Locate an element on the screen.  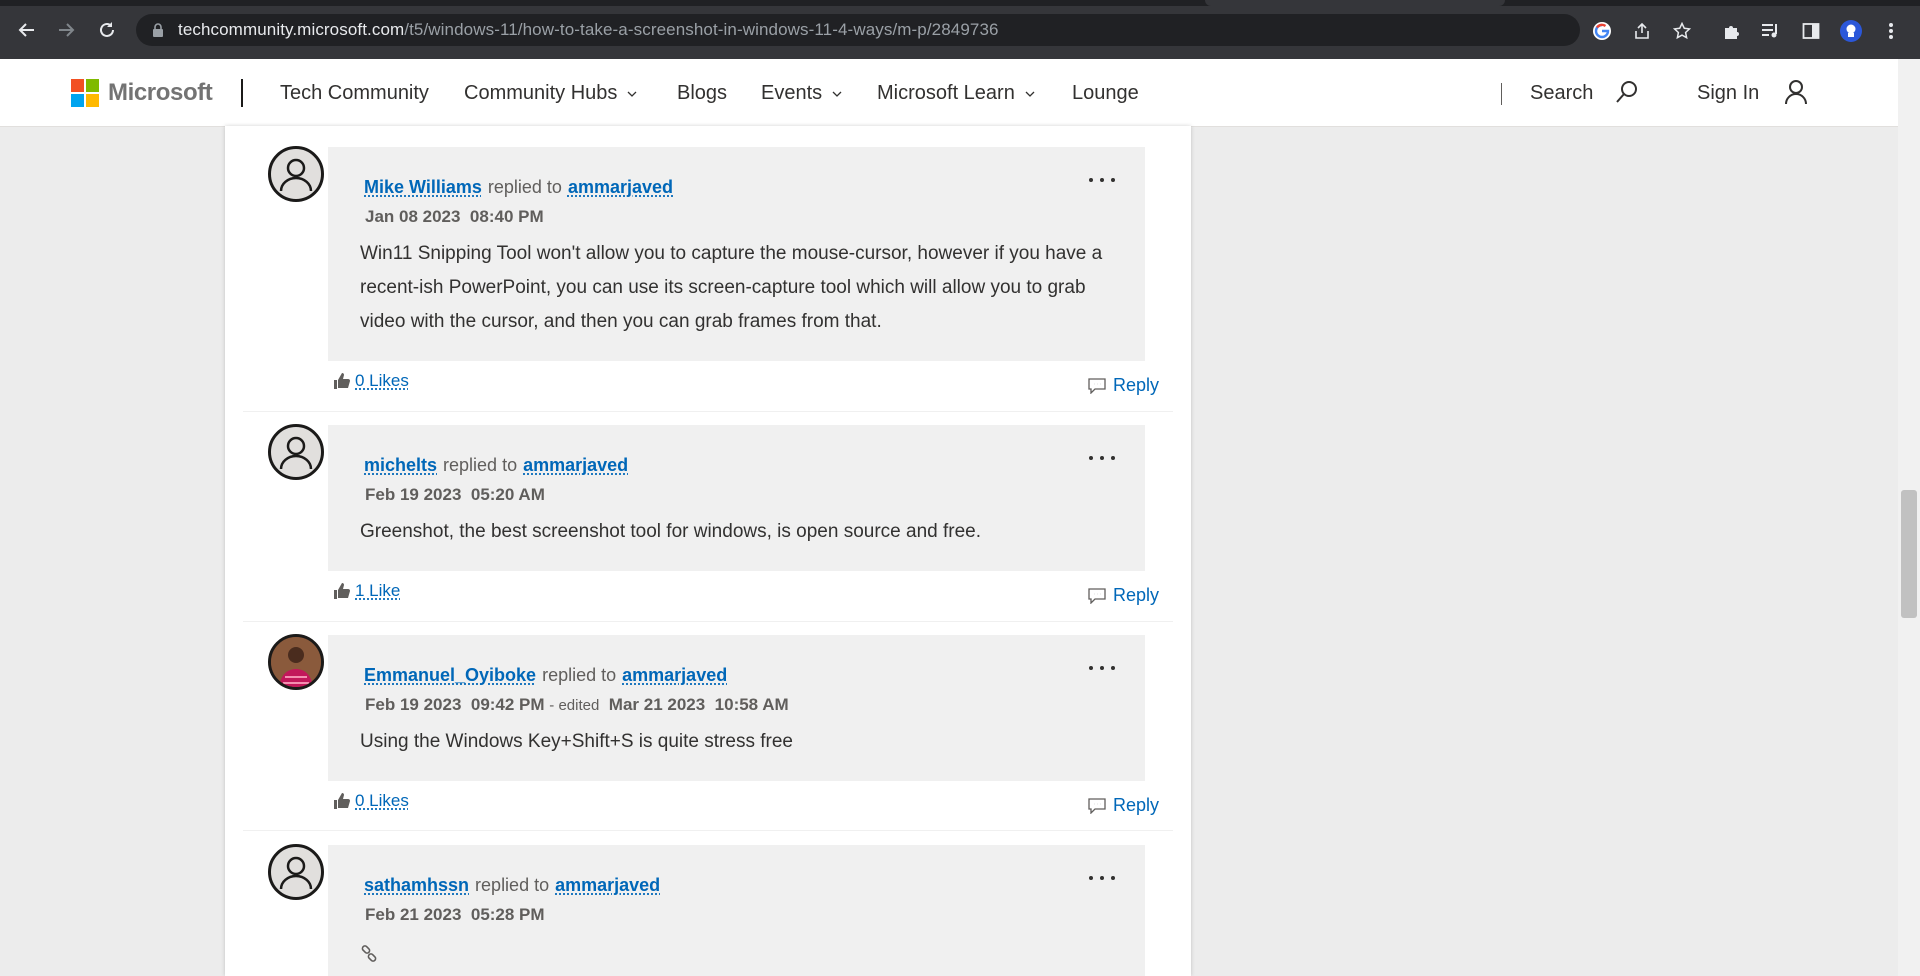
profile-avatar-icon is located at coordinates (1851, 31).